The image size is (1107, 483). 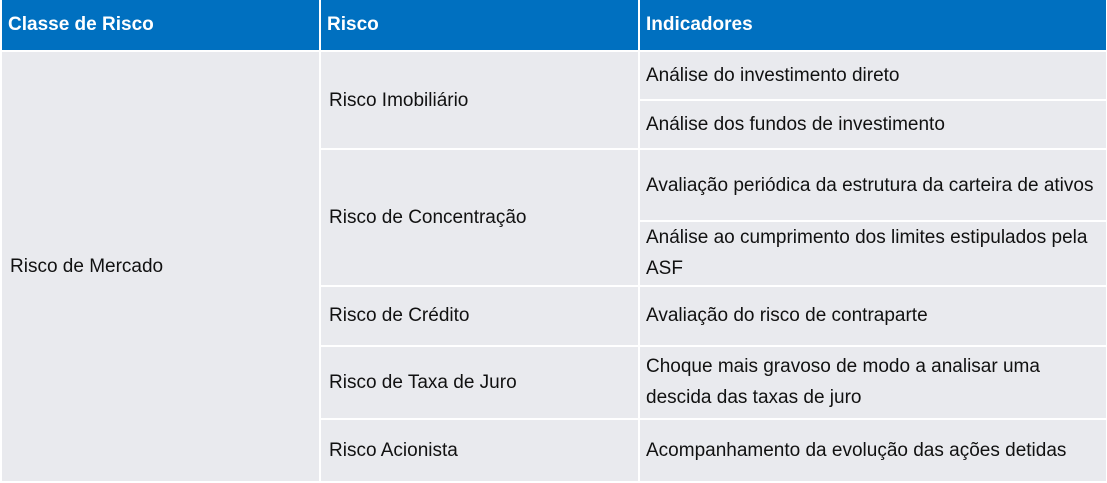 I want to click on indicator-cell: Análise dos fundos de investimento, so click(x=872, y=125).